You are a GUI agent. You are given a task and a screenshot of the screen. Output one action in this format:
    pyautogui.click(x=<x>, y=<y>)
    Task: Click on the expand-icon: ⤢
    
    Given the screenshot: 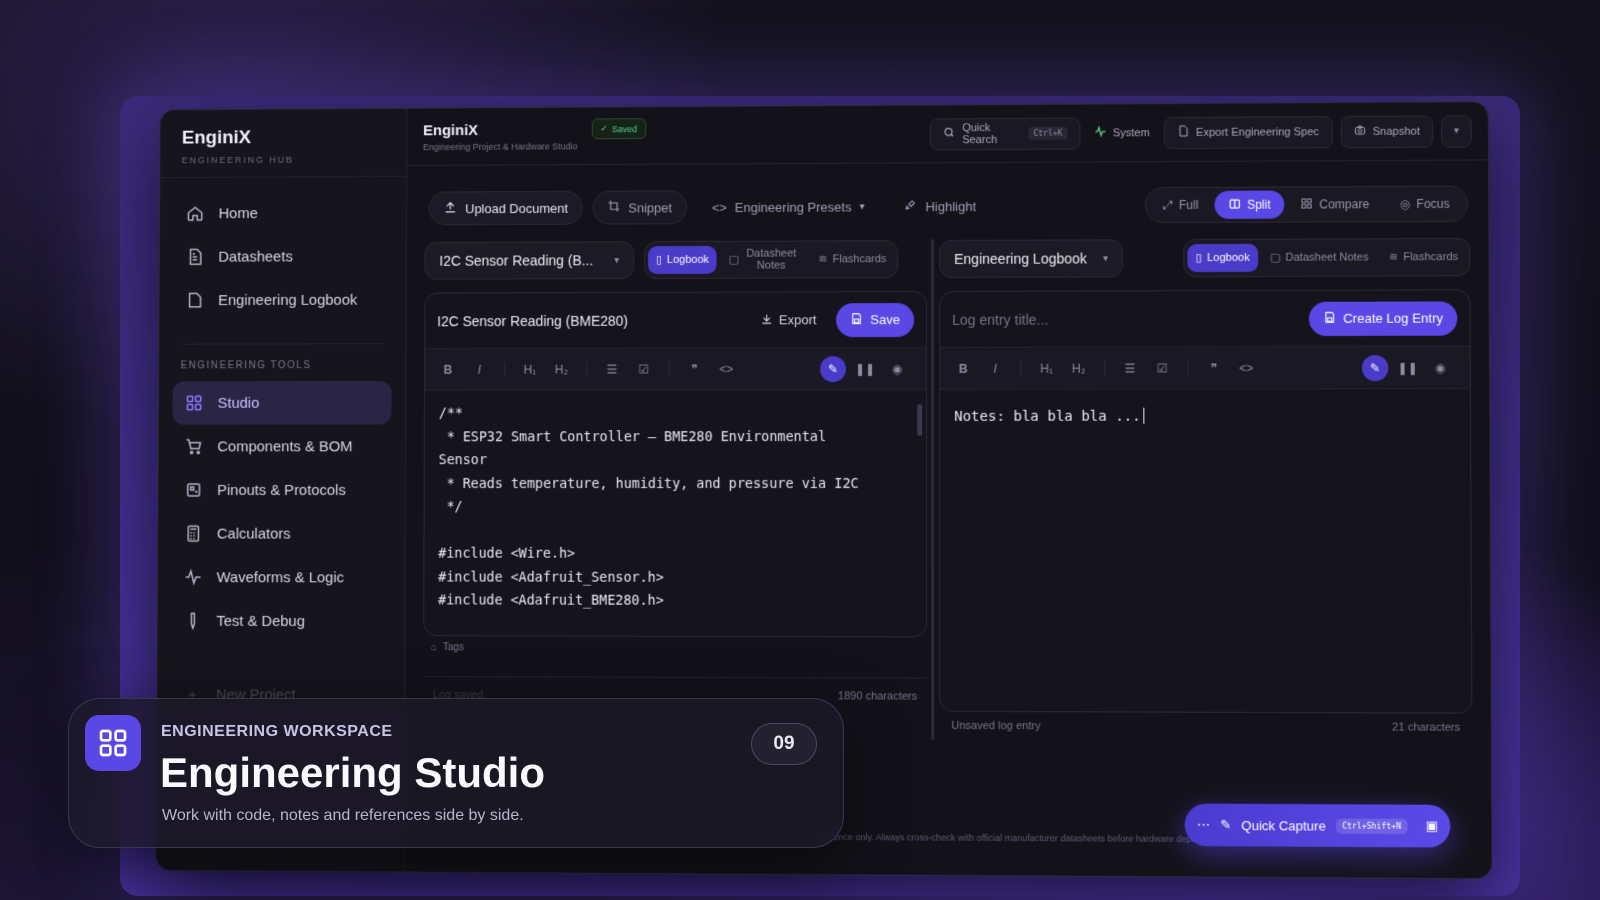 What is the action you would take?
    pyautogui.click(x=1168, y=204)
    